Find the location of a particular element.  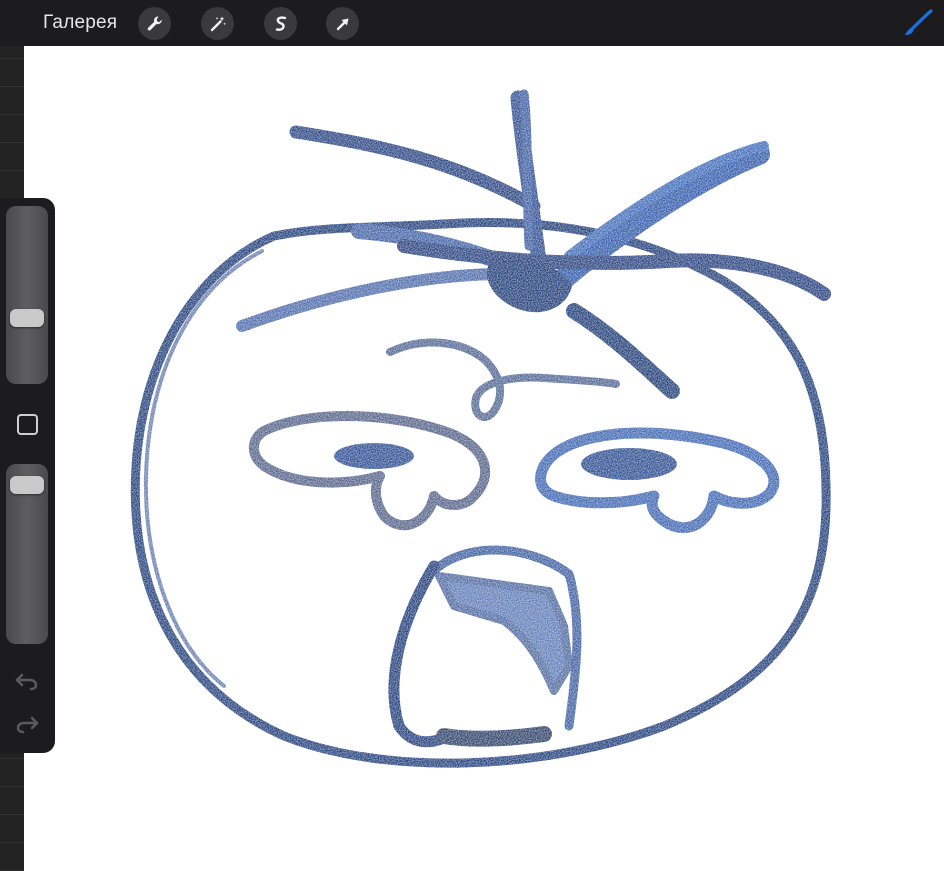

right-pupil is located at coordinates (629, 464).